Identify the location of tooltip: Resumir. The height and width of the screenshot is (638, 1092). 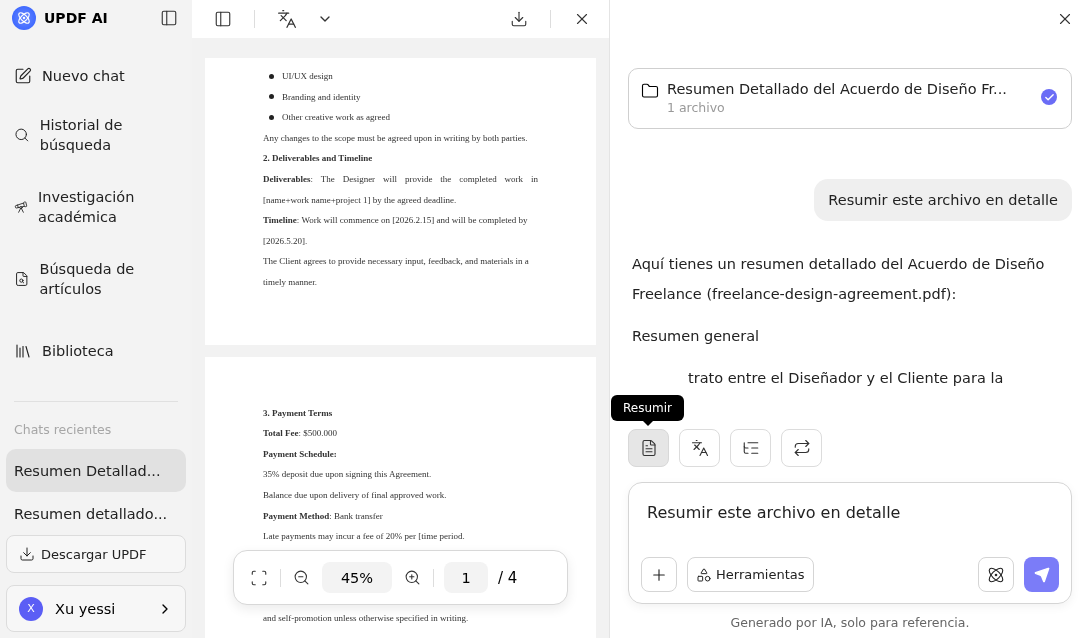
(647, 408).